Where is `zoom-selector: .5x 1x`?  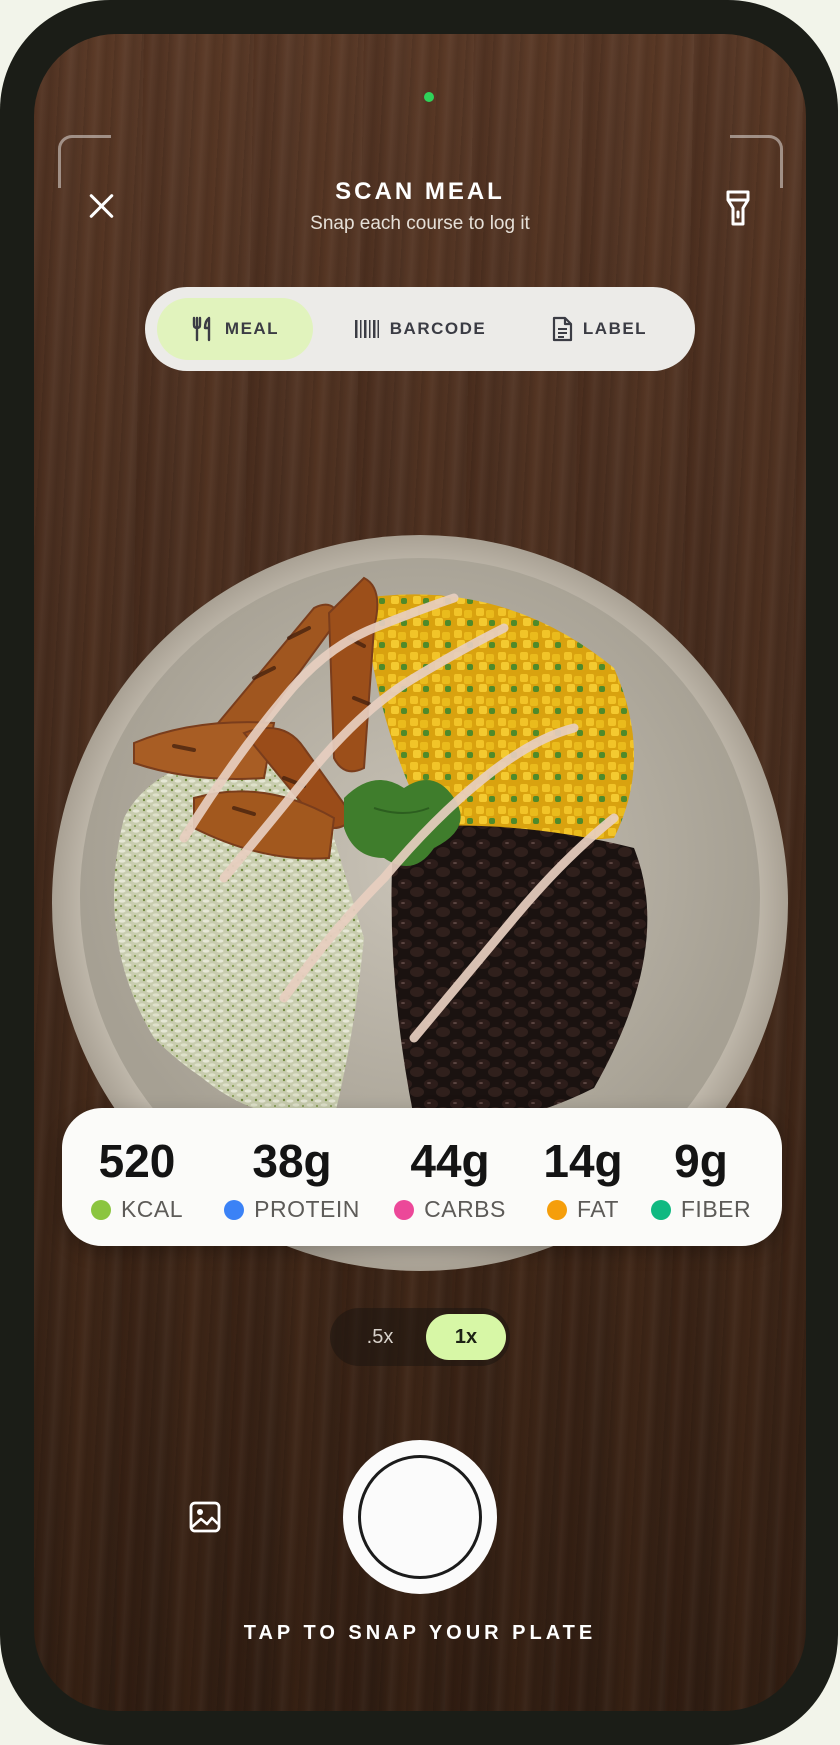 zoom-selector: .5x 1x is located at coordinates (420, 1337).